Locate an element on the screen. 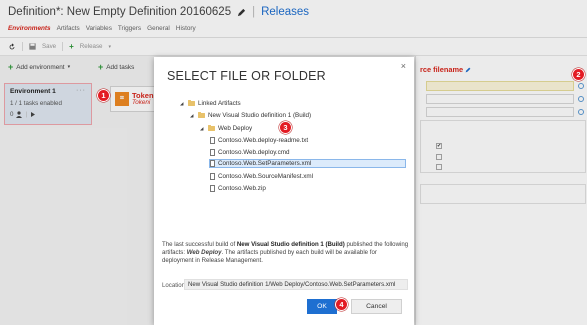 The width and height of the screenshot is (587, 325). description-artifact-name: Web Deploy is located at coordinates (204, 252).